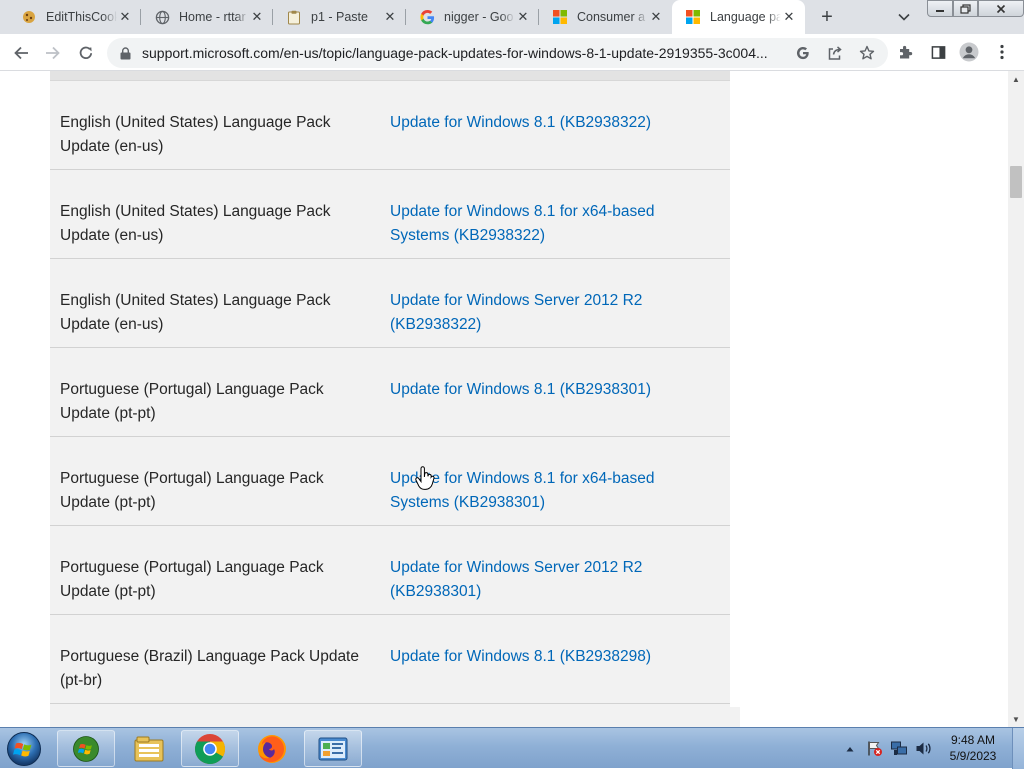  What do you see at coordinates (803, 53) in the screenshot?
I see `google-translate-icon` at bounding box center [803, 53].